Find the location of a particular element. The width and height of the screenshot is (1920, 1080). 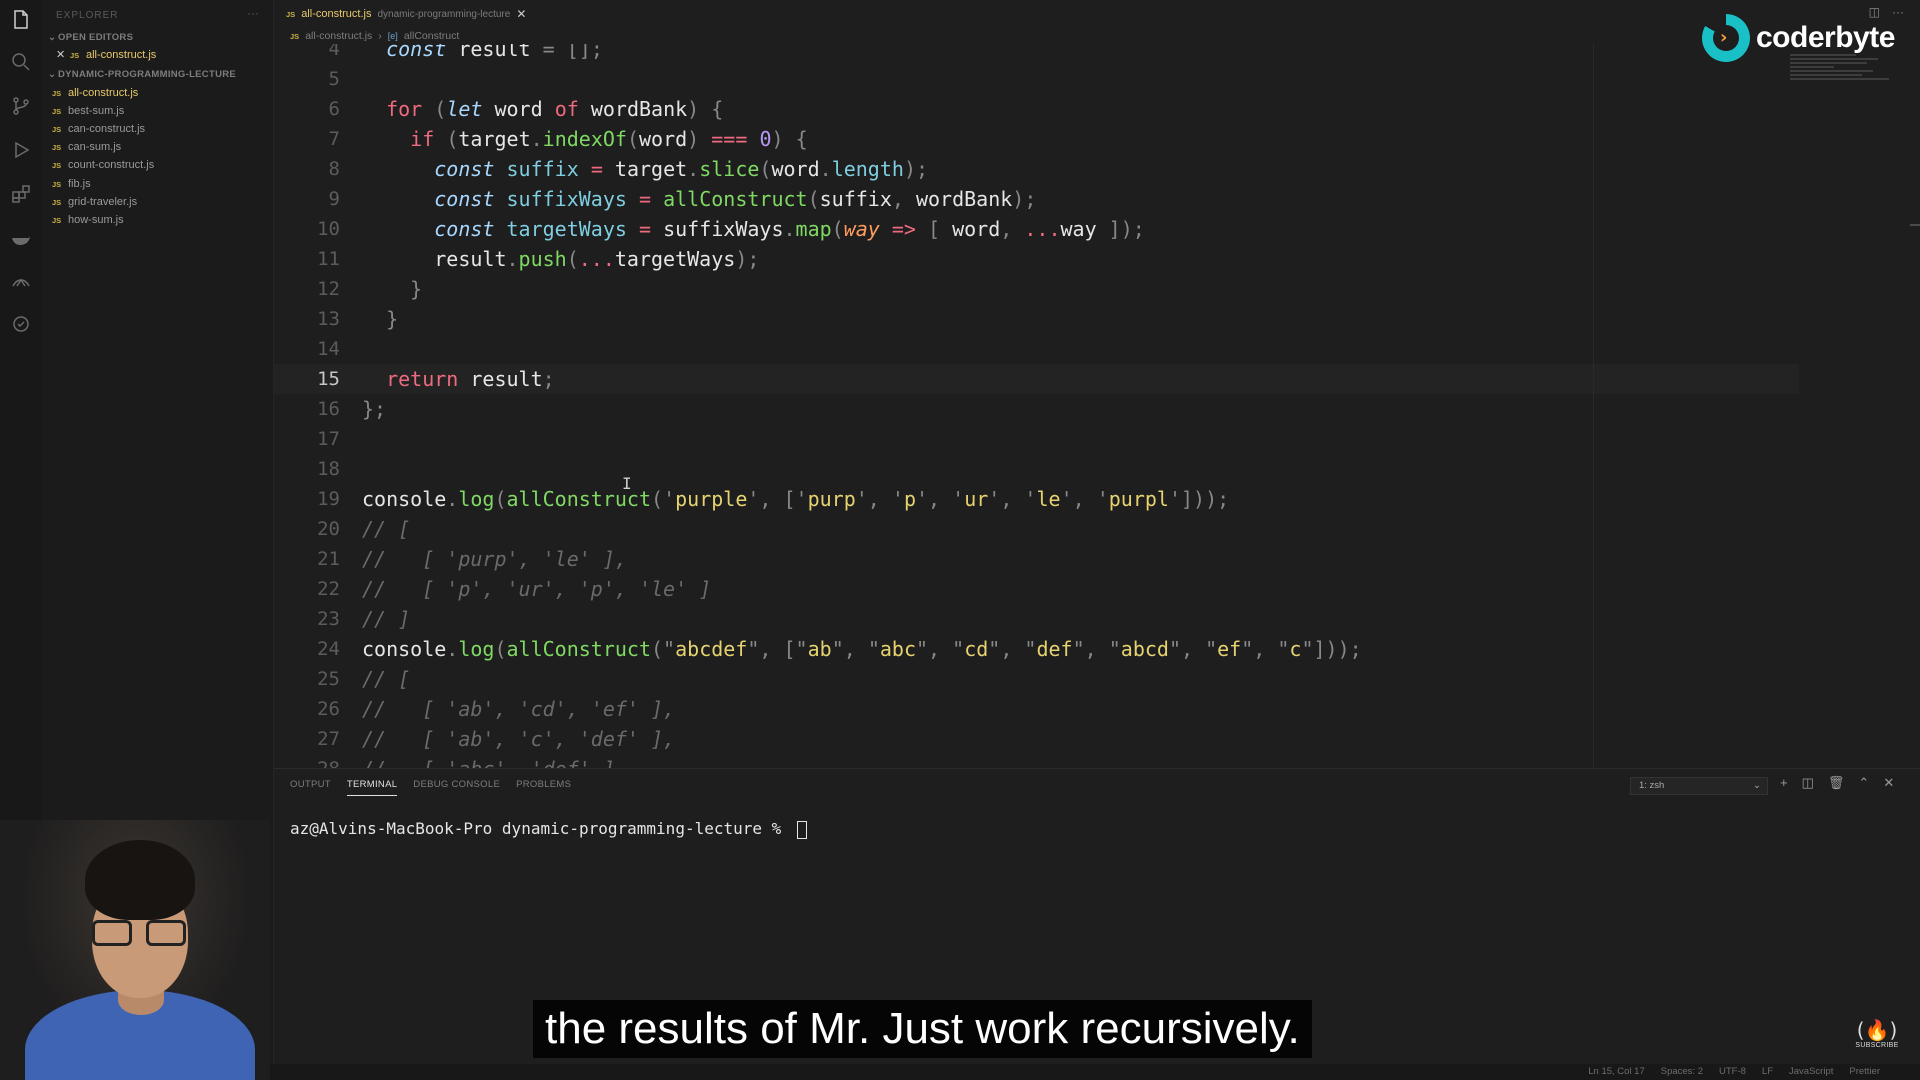

tab-output: OUTPUT is located at coordinates (310, 787).